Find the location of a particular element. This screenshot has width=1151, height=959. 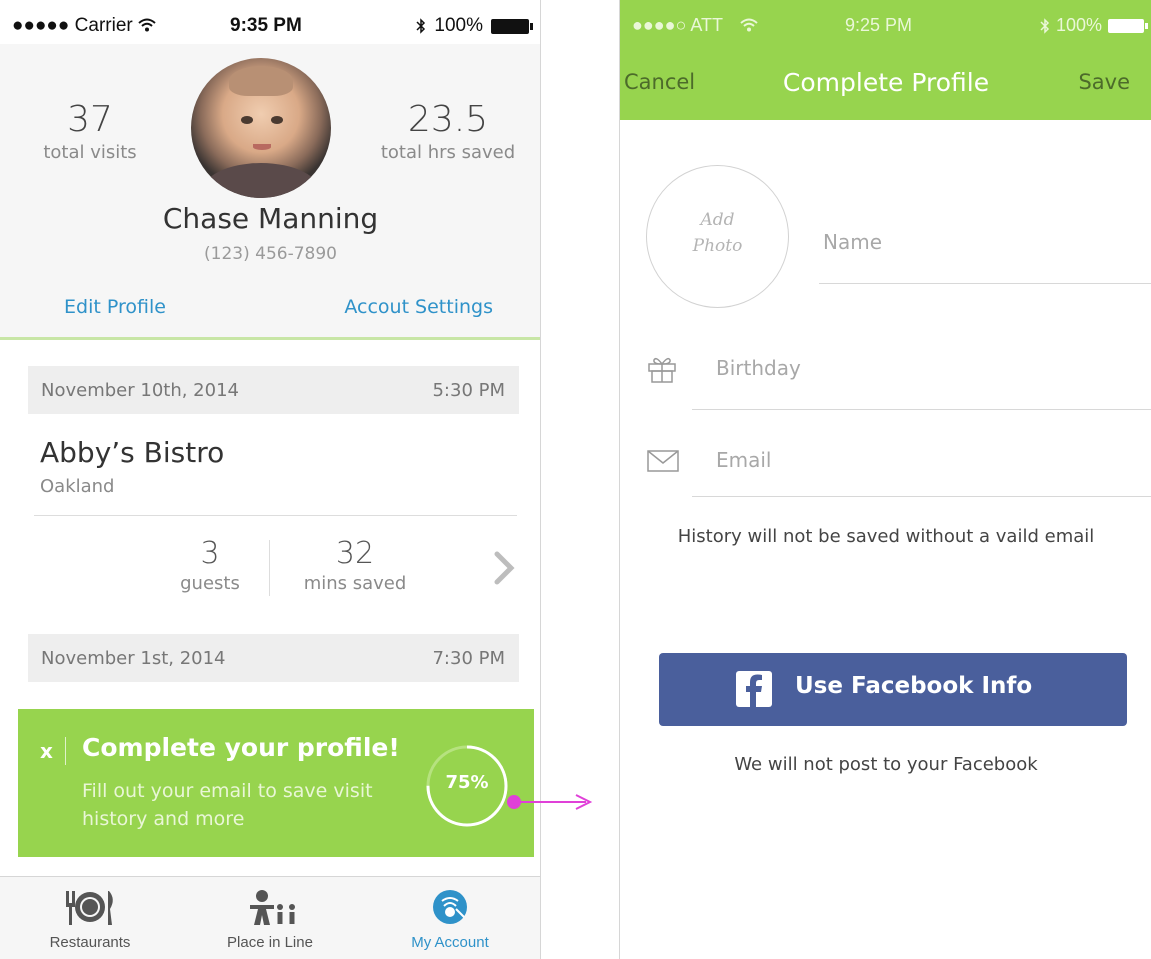

tab-bar: Restaurants Place in Line My Account is located at coordinates (270, 917).